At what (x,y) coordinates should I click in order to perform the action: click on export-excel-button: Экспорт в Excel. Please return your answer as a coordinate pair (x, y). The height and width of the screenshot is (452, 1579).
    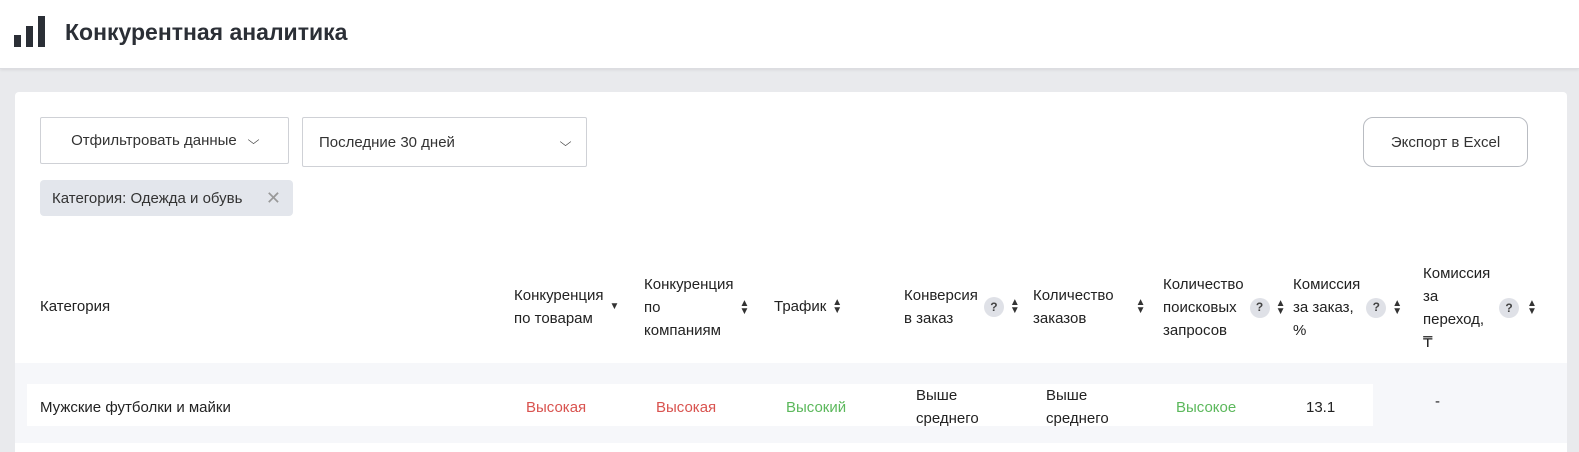
    Looking at the image, I should click on (1445, 142).